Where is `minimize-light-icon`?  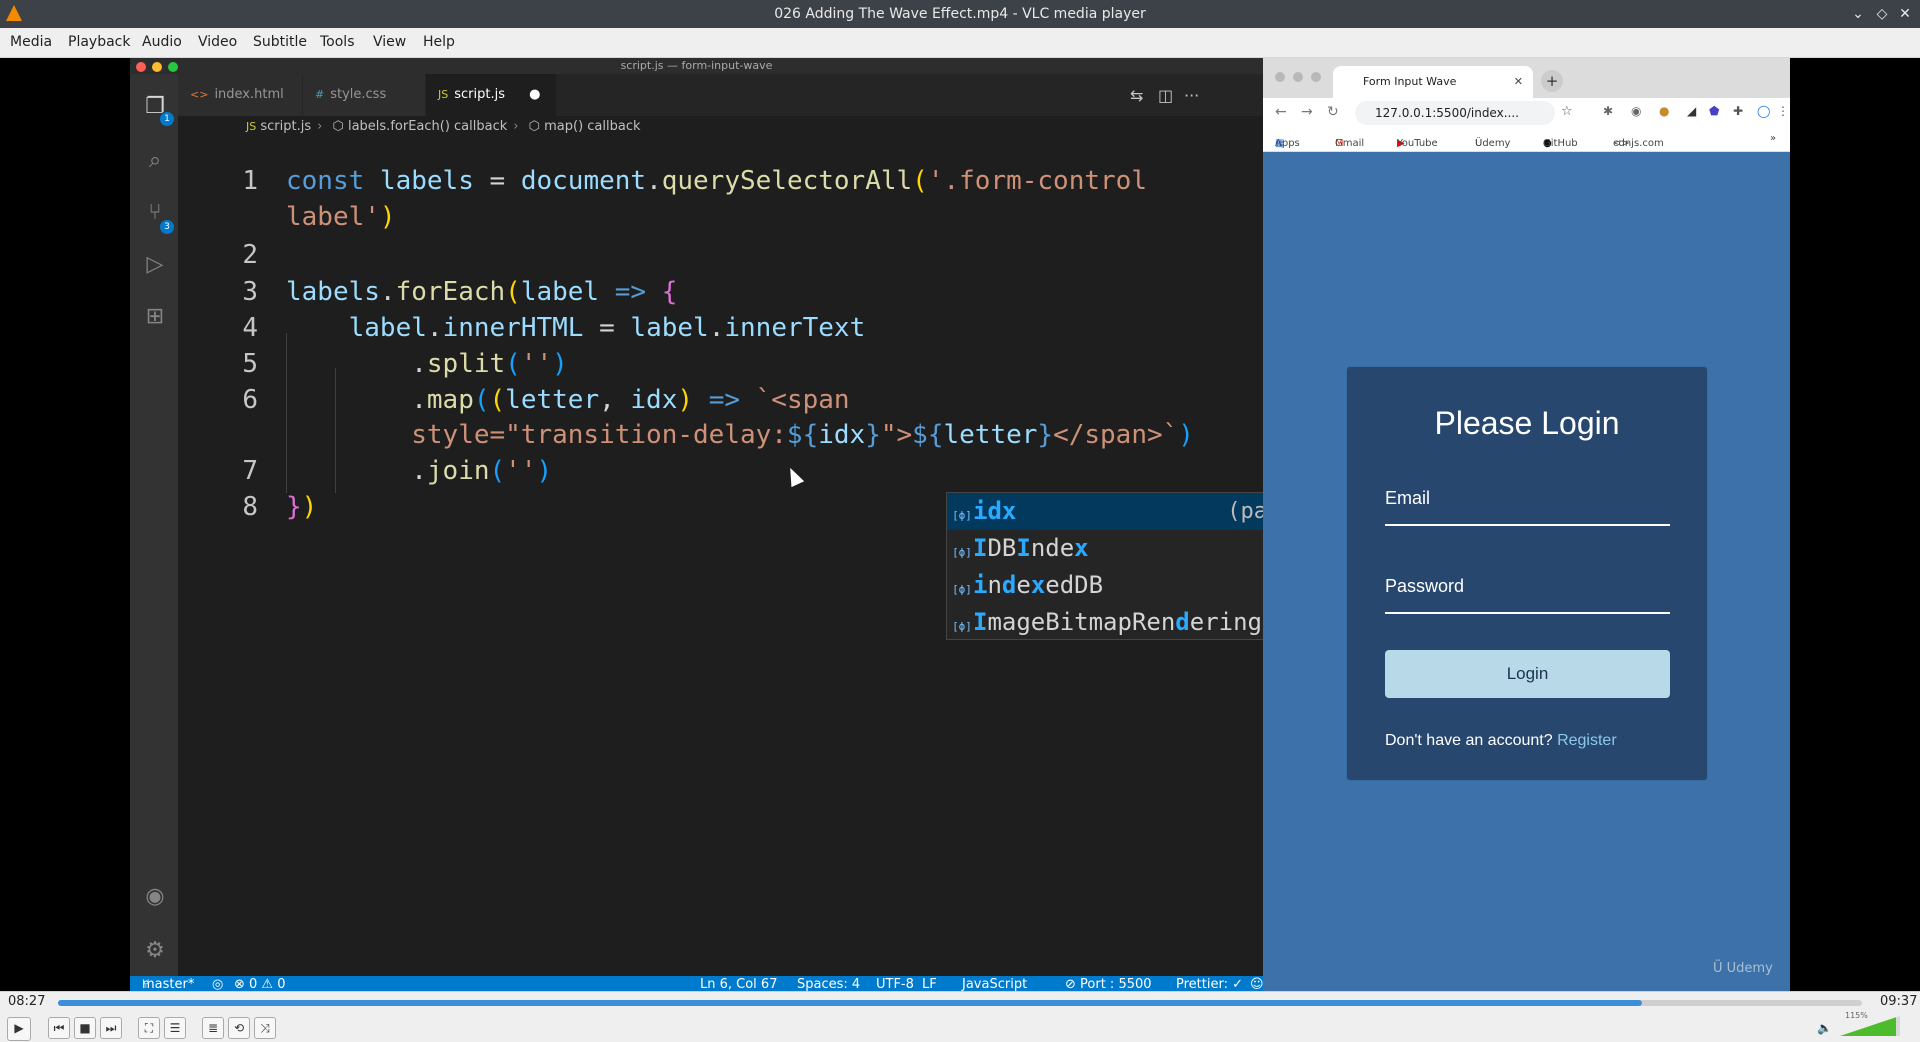 minimize-light-icon is located at coordinates (1298, 77).